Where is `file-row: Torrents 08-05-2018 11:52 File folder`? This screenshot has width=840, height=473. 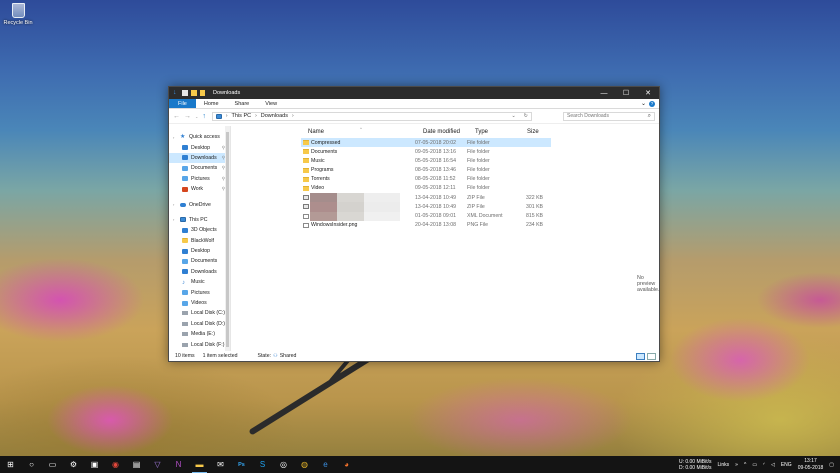 file-row: Torrents 08-05-2018 11:52 File folder is located at coordinates (426, 179).